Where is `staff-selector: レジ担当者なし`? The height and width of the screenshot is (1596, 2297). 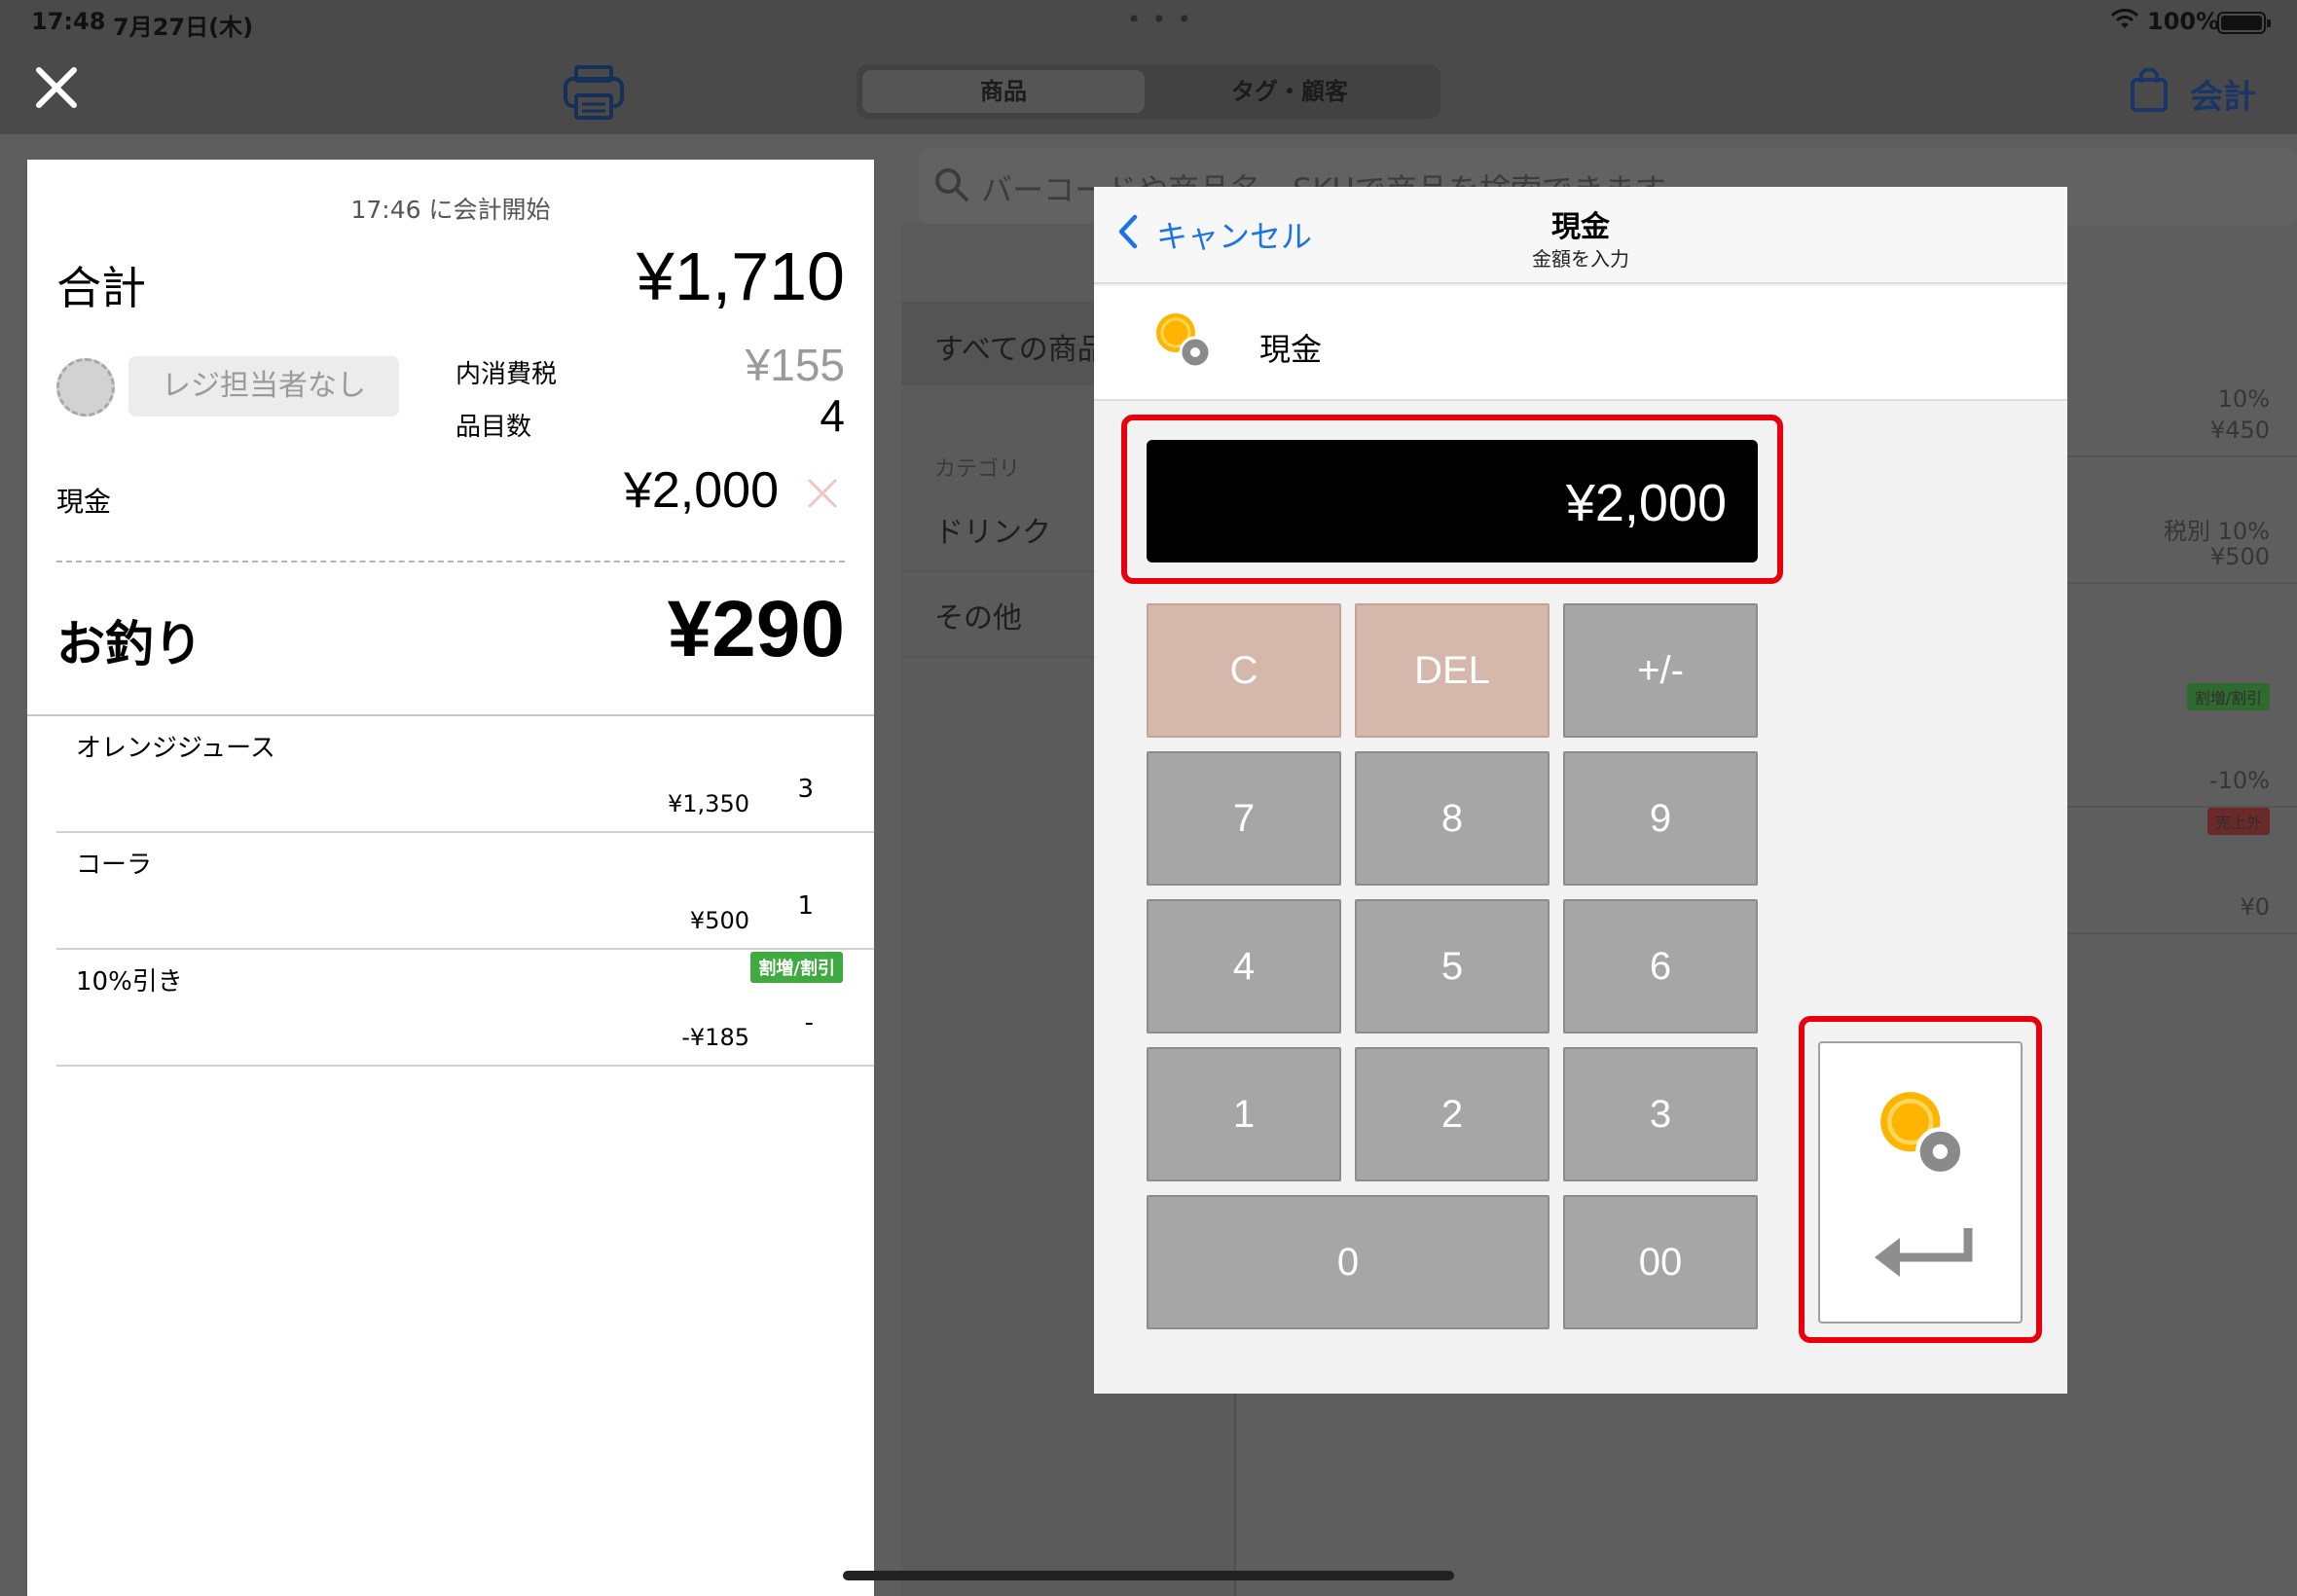 staff-selector: レジ担当者なし is located at coordinates (263, 386).